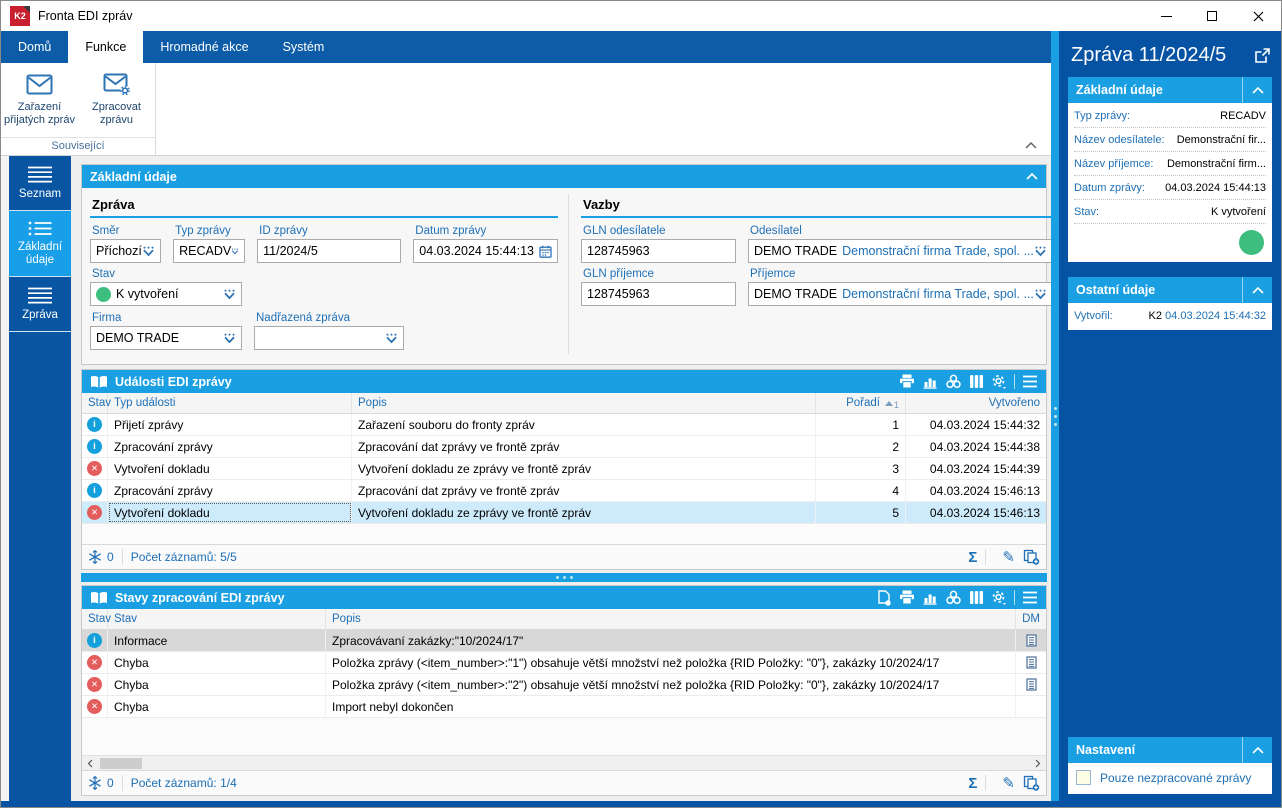  I want to click on pouze-nezpracovane-checkbox, so click(1083, 777).